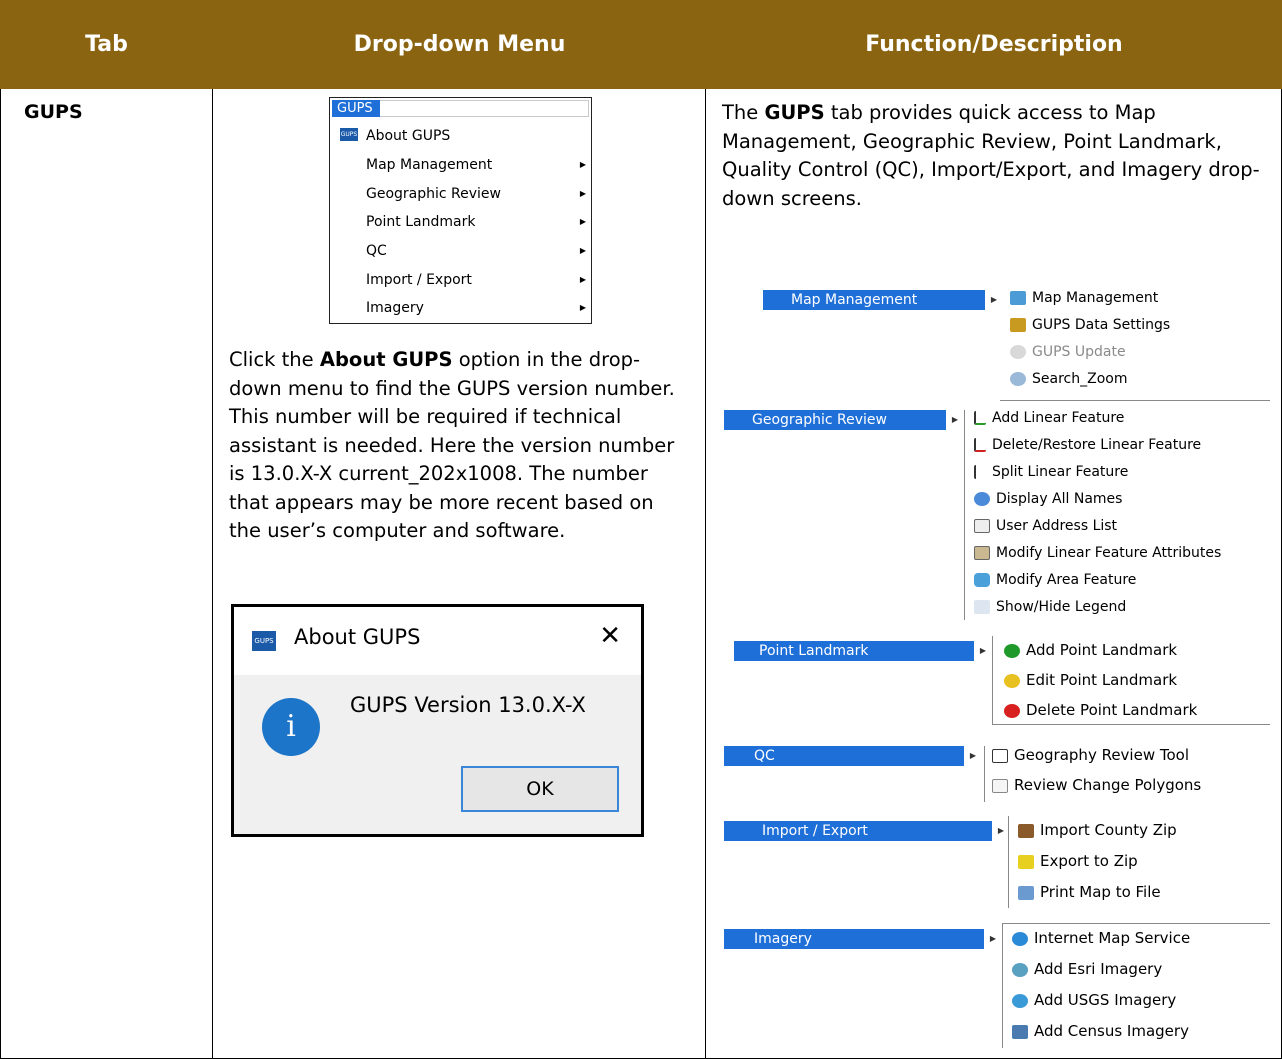 This screenshot has height=1059, width=1282. What do you see at coordinates (376, 251) in the screenshot?
I see `dropdown-item-label: QC` at bounding box center [376, 251].